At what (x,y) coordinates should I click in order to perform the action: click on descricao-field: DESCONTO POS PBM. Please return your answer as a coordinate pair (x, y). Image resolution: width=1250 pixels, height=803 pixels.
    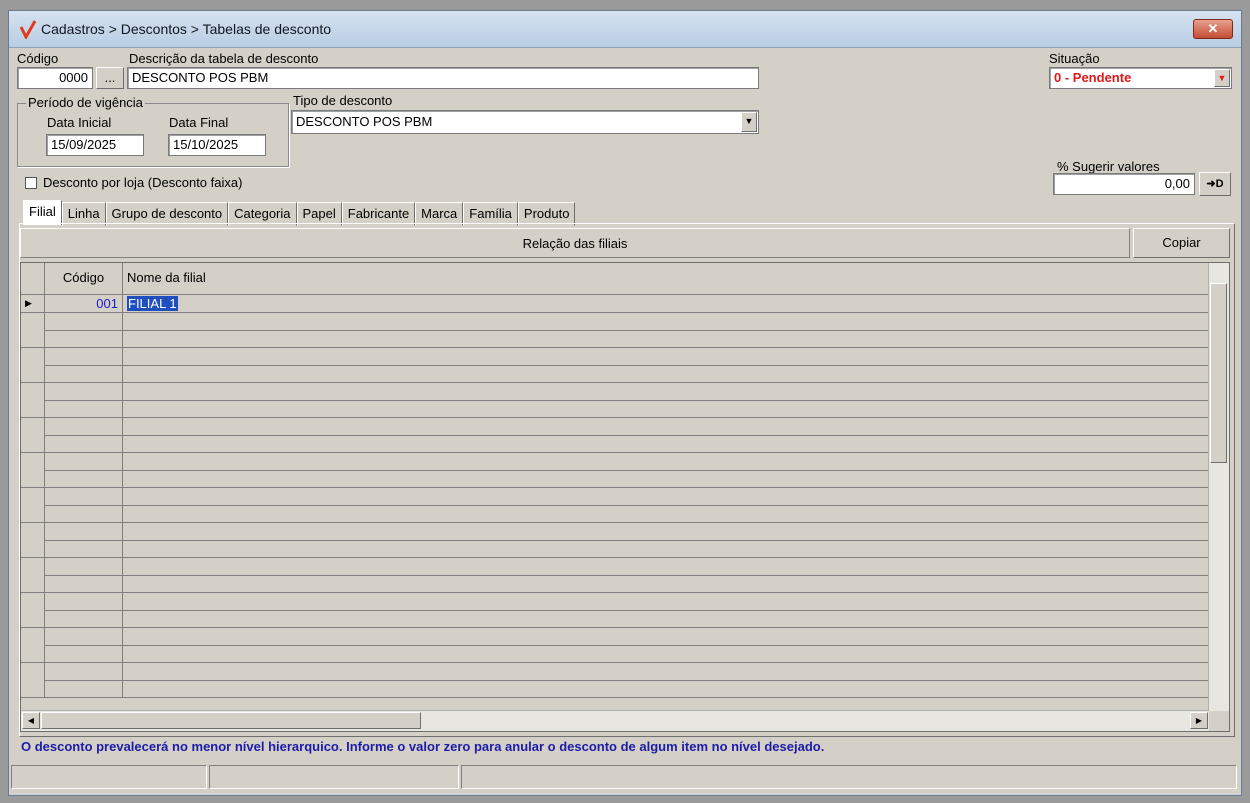
    Looking at the image, I should click on (443, 78).